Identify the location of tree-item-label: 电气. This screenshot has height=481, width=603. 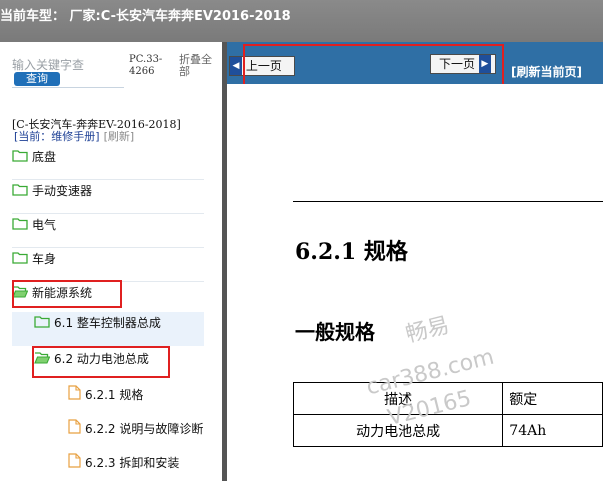
(44, 225).